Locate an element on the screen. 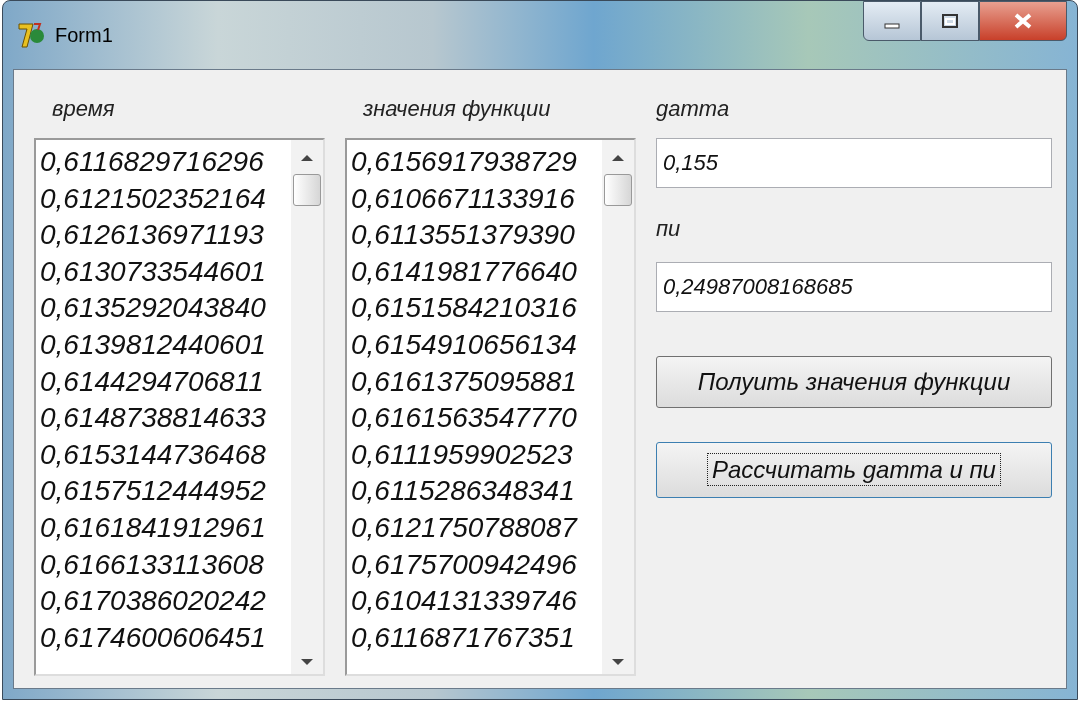  list-item: 0,6157512444952 is located at coordinates (165, 491).